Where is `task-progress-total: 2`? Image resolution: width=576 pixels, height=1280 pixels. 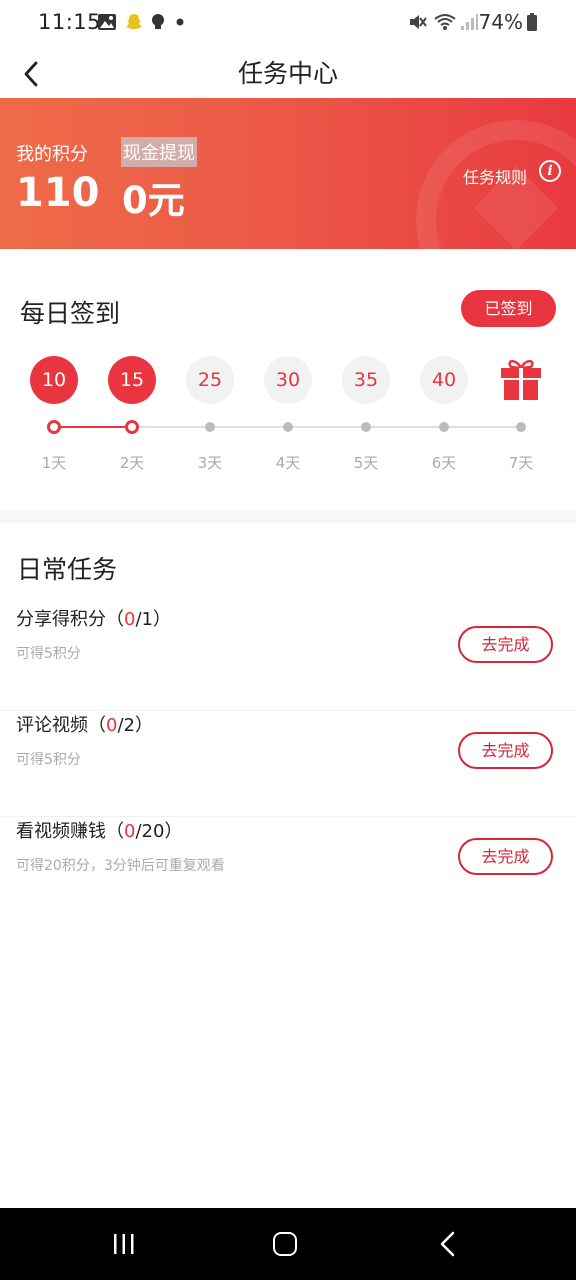
task-progress-total: 2 is located at coordinates (129, 725).